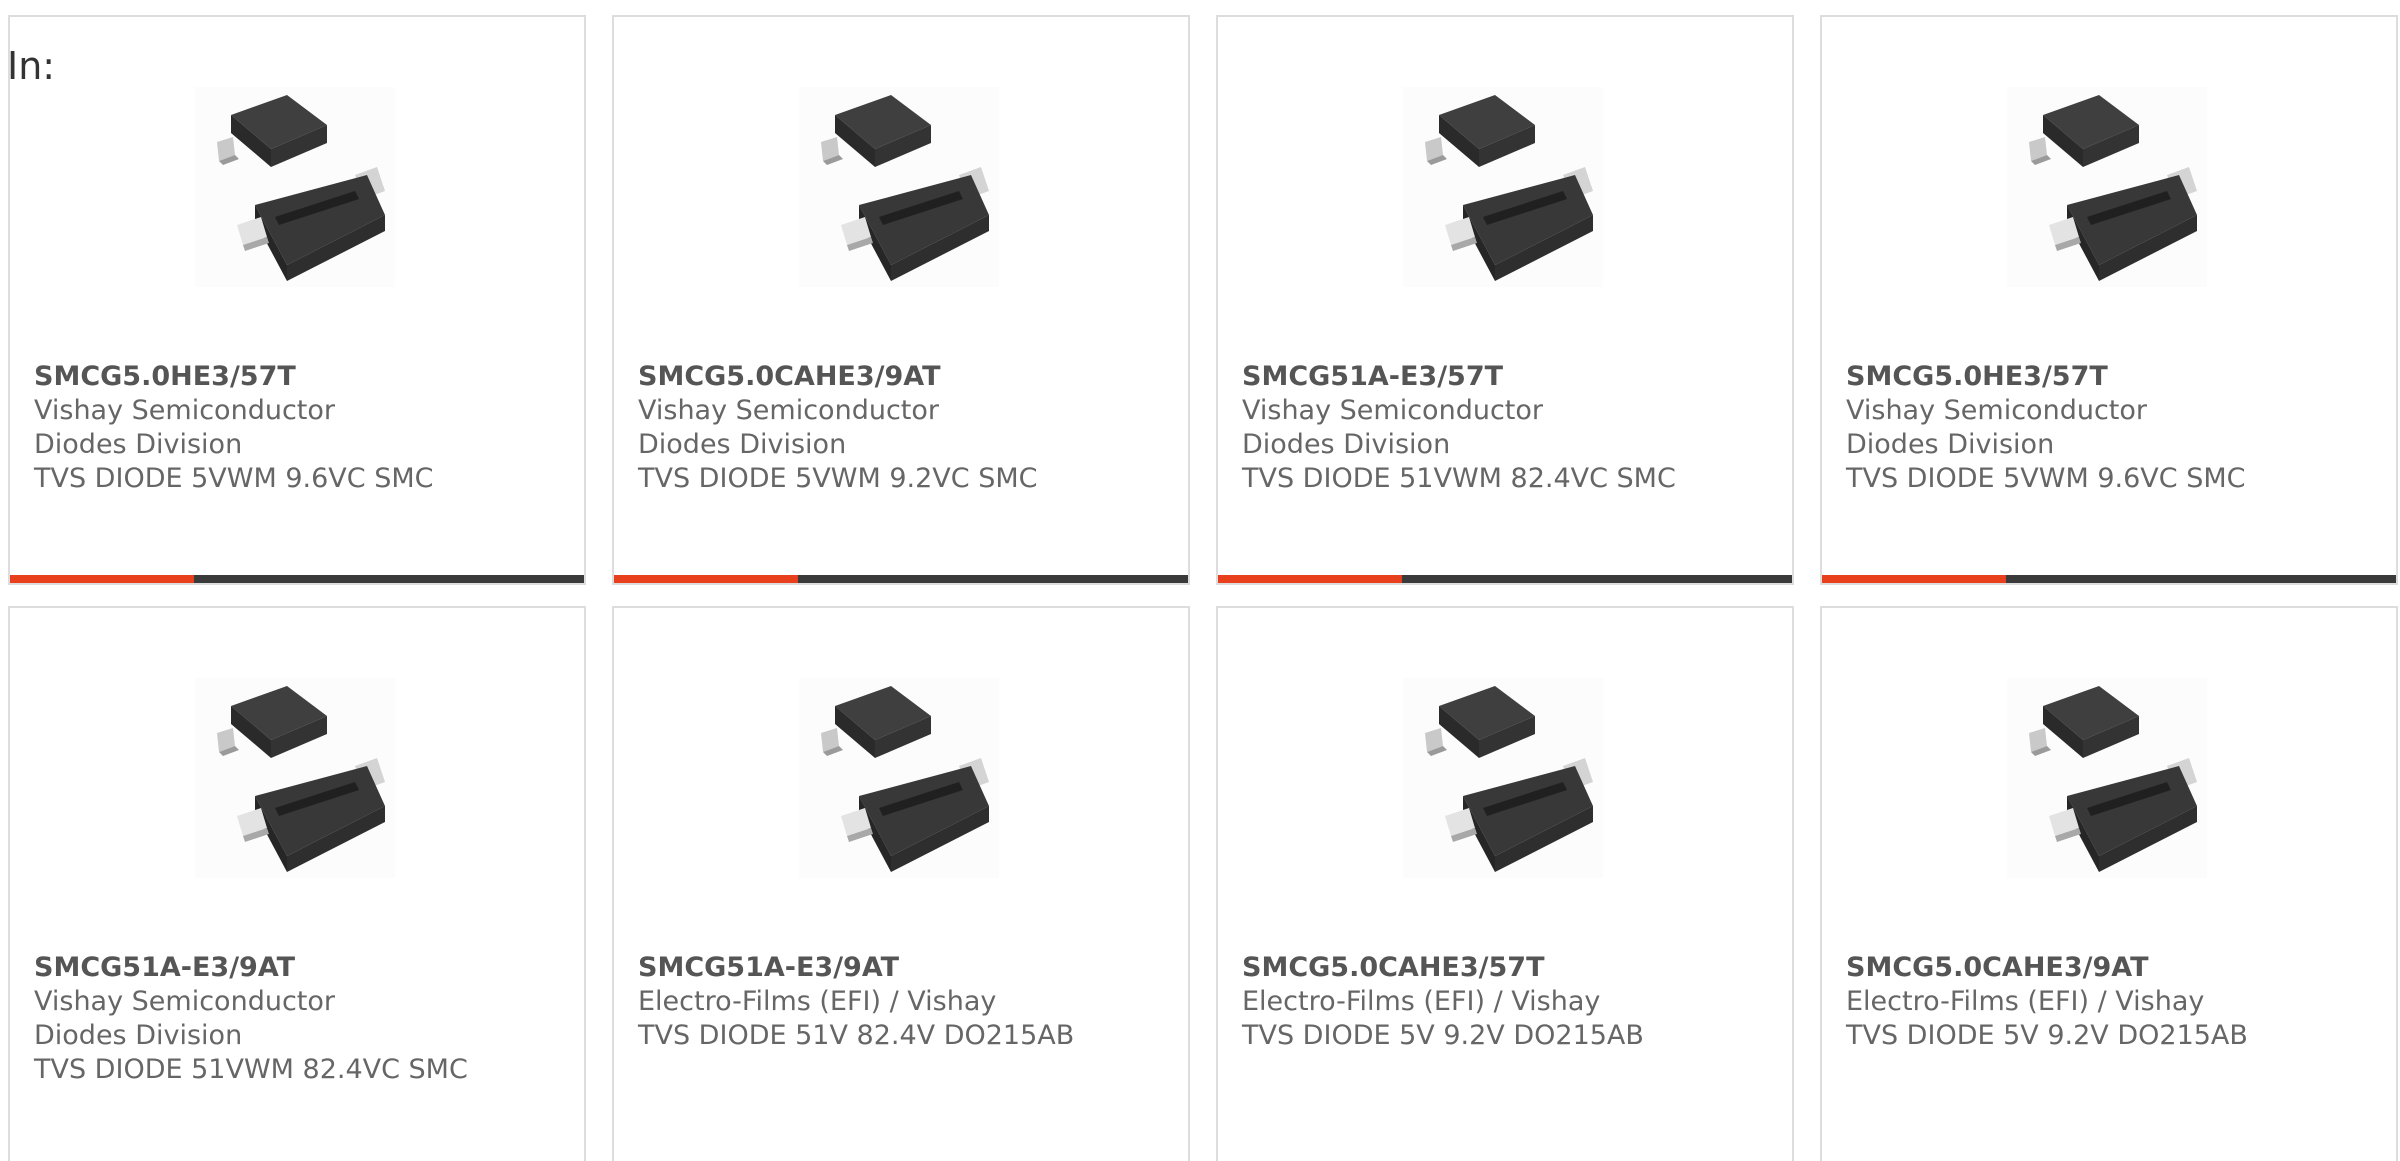 The height and width of the screenshot is (1161, 2400). Describe the element at coordinates (1502, 377) in the screenshot. I see `part-number: SMCG51A-E3/57T` at that location.